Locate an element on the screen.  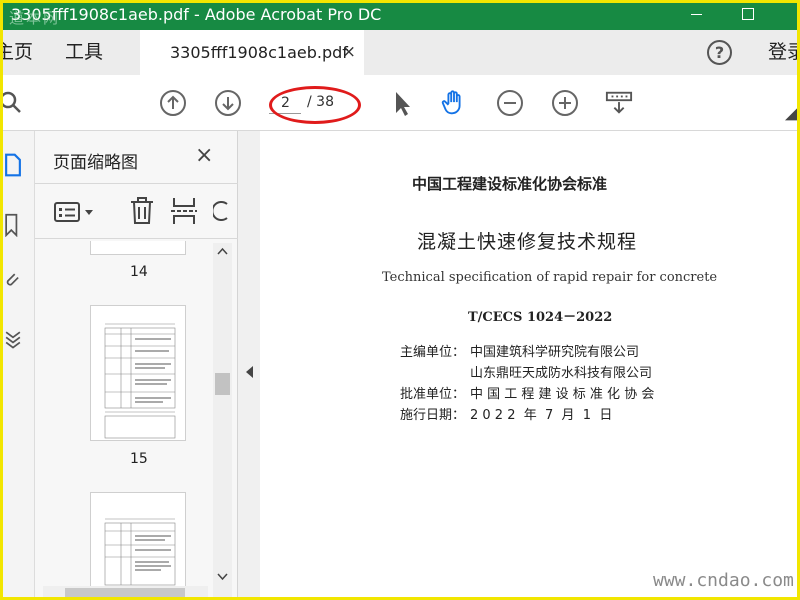
close-panel-icon: × is located at coordinates (204, 155).